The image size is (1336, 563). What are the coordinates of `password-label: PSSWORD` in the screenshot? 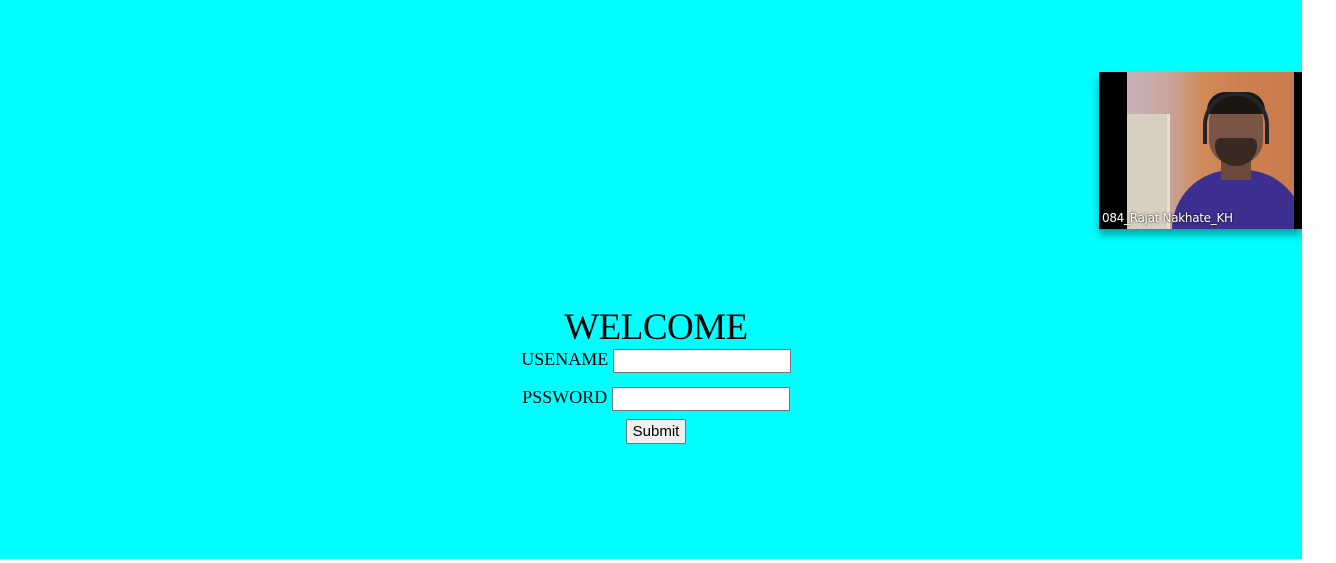 It's located at (565, 397).